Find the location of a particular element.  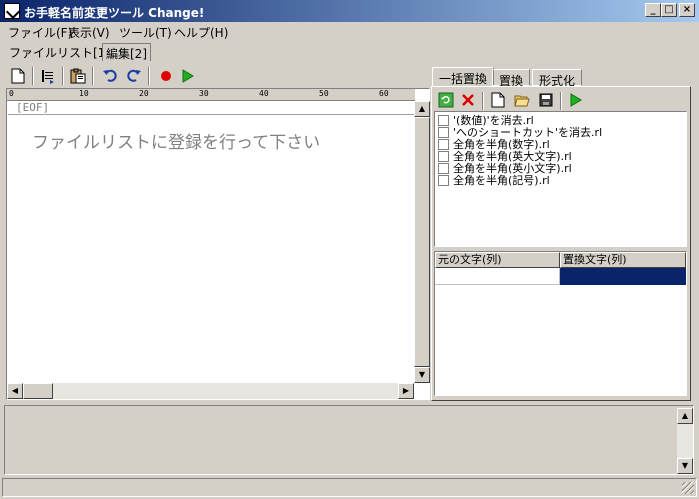

delete-icon is located at coordinates (468, 100).